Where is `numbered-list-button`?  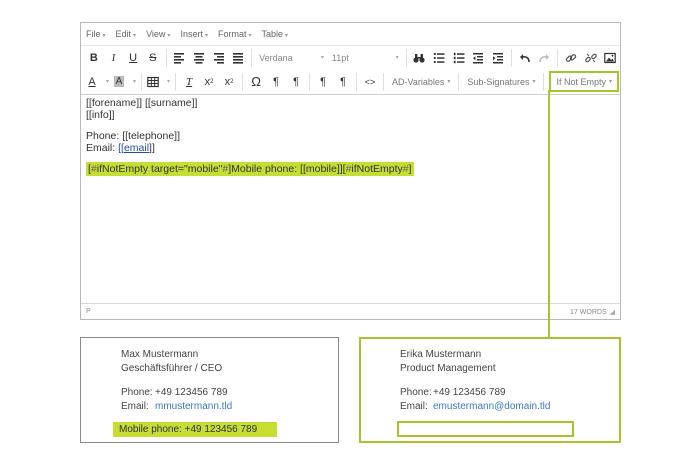
numbered-list-button is located at coordinates (459, 58).